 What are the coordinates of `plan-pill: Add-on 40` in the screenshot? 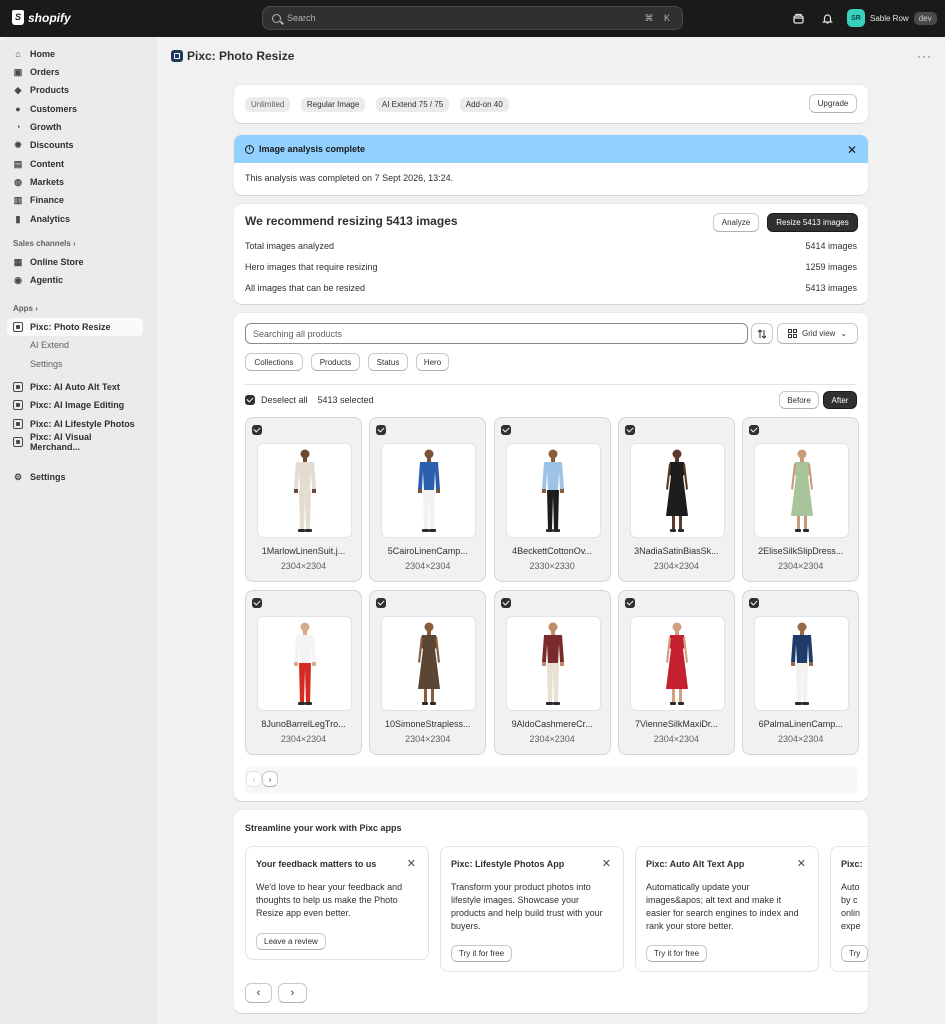 It's located at (484, 104).